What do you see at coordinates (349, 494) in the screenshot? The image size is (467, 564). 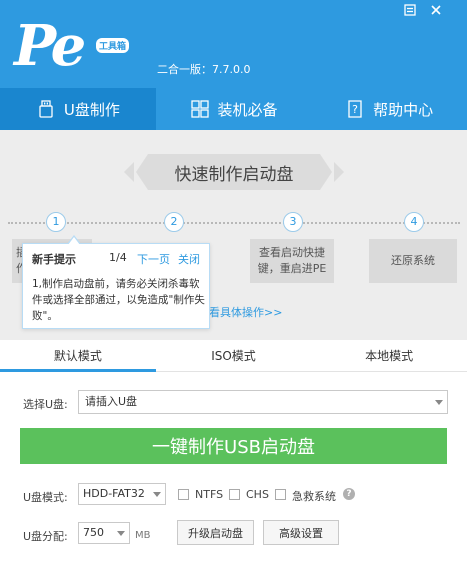 I see `question-icon: ?` at bounding box center [349, 494].